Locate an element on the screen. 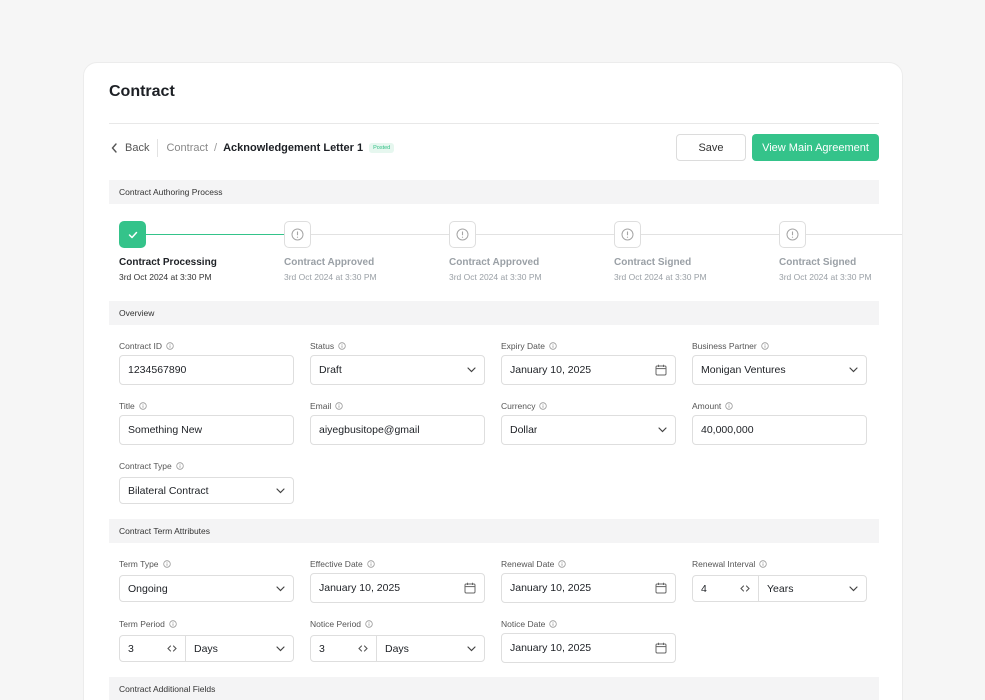 The width and height of the screenshot is (985, 700). page-title: Contract is located at coordinates (142, 91).